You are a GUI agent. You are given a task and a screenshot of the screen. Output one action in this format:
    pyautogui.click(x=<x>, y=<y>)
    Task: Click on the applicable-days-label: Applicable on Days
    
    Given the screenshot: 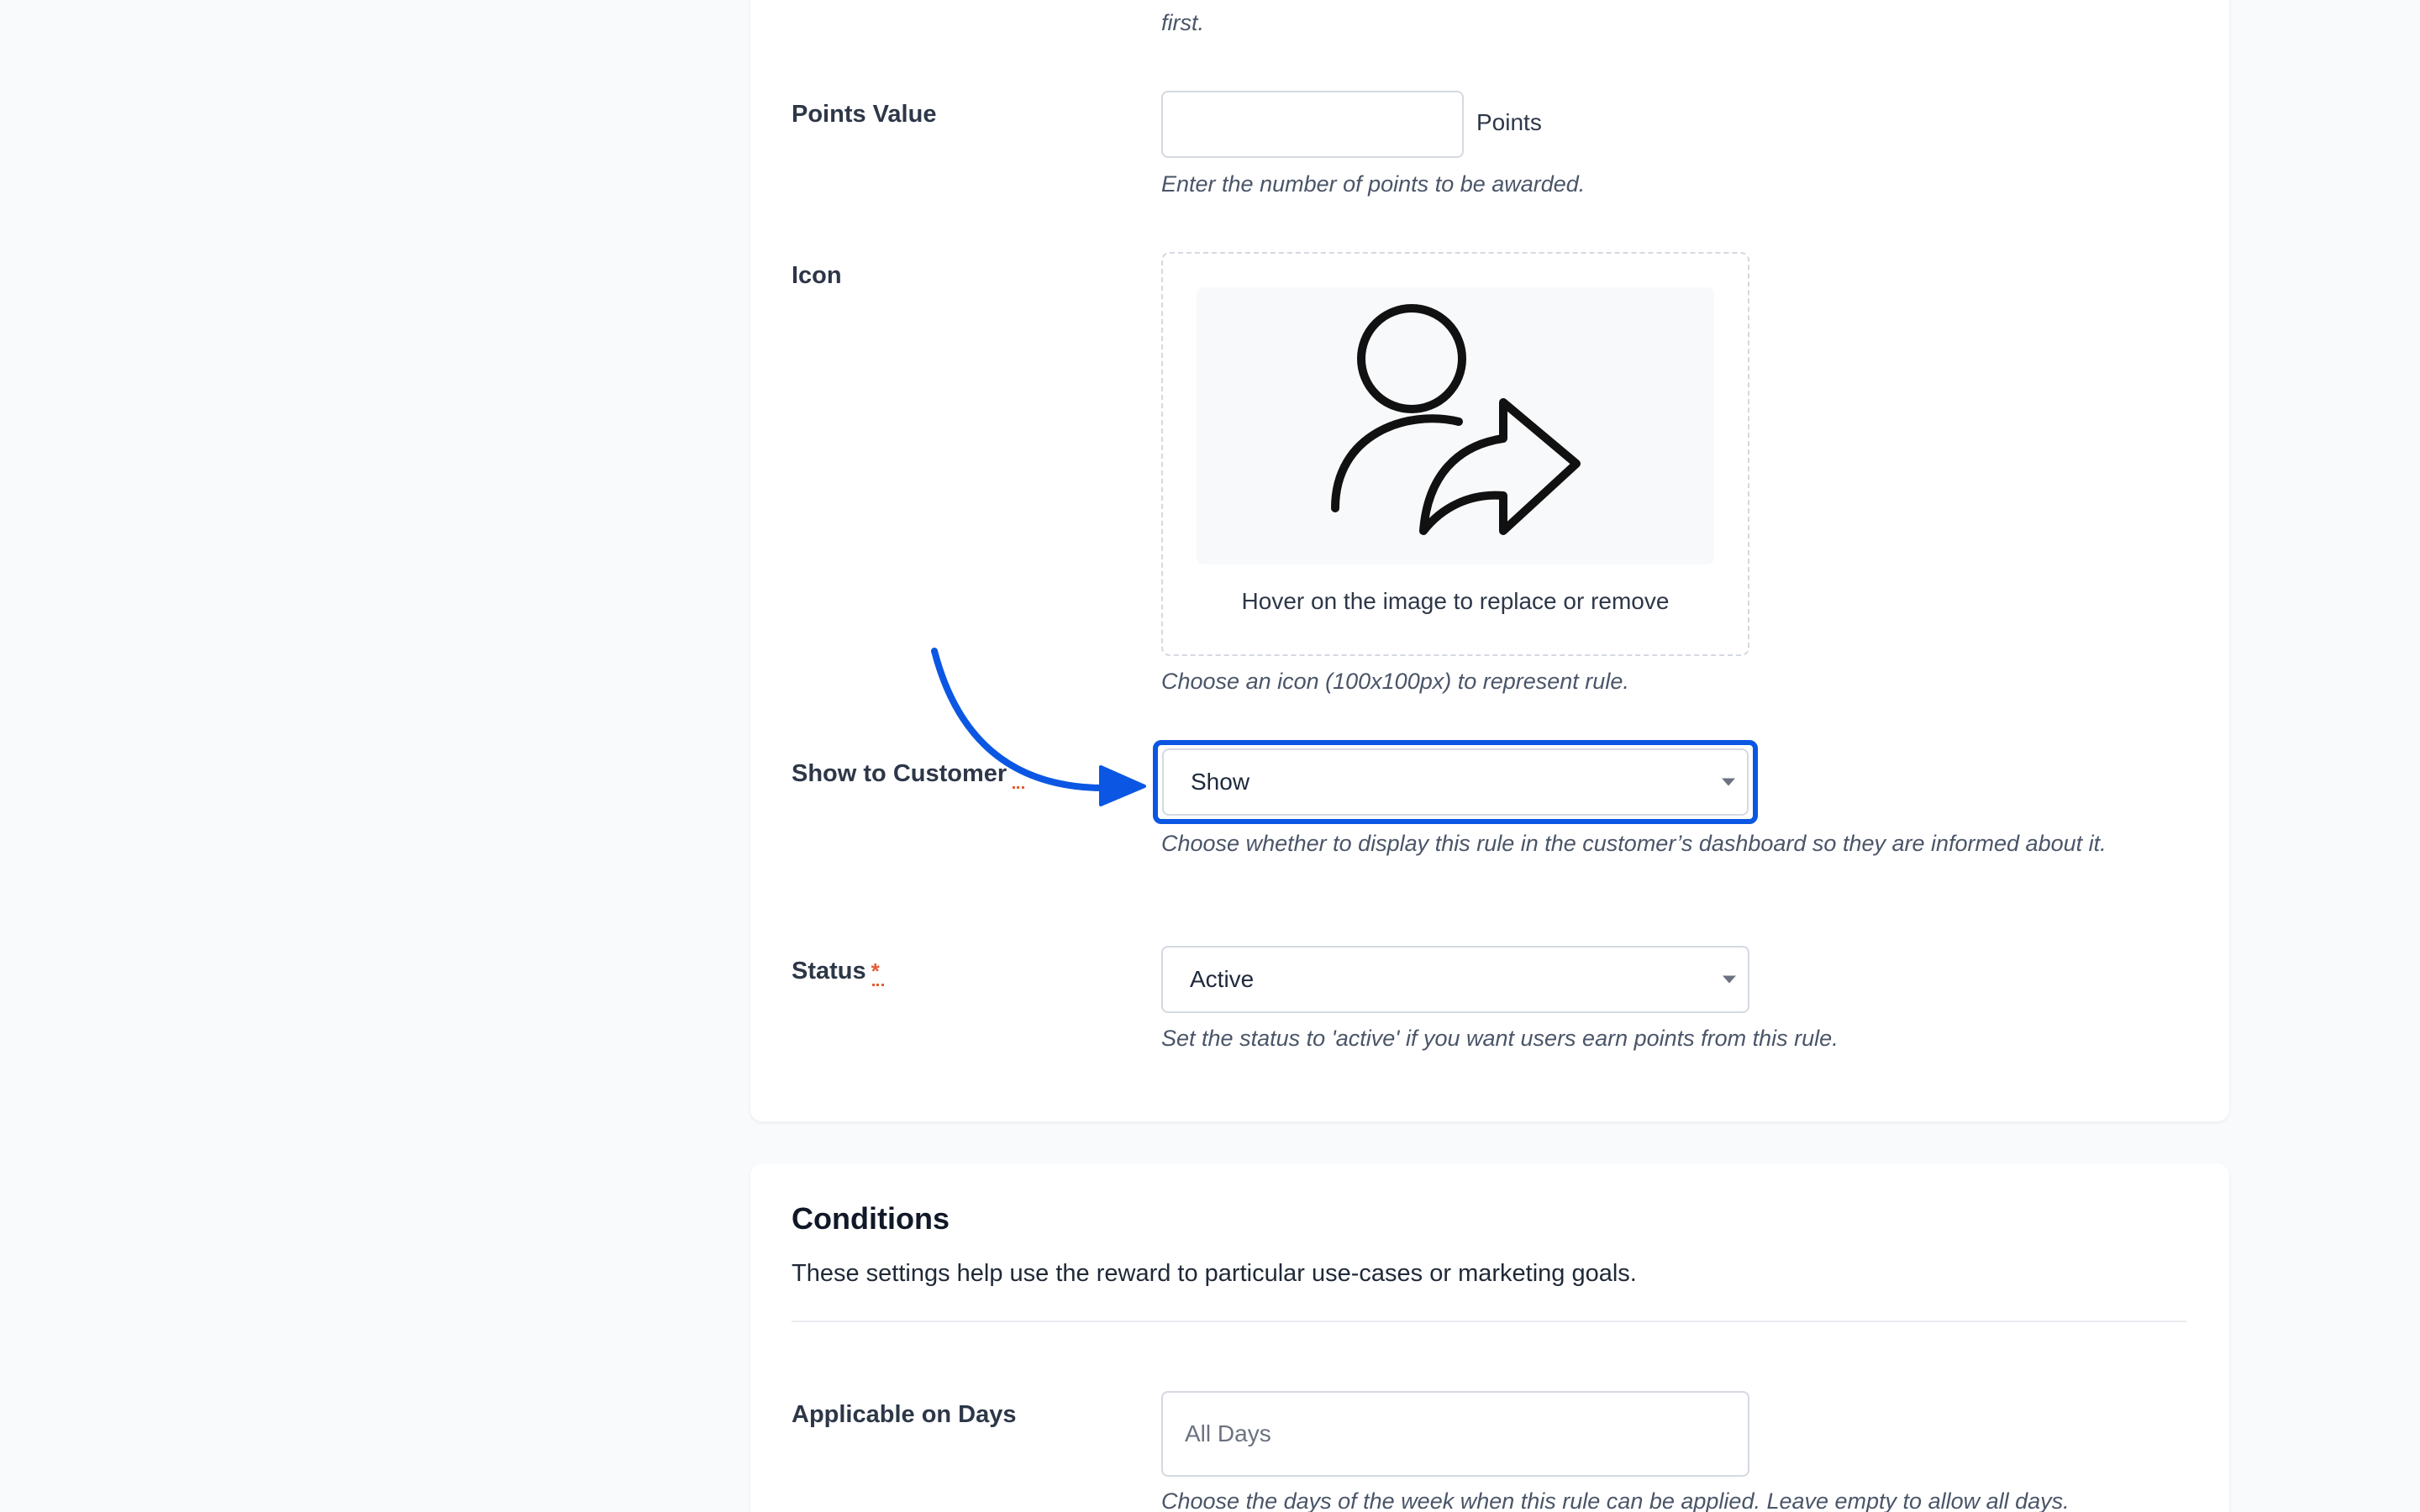 What is the action you would take?
    pyautogui.click(x=904, y=1414)
    